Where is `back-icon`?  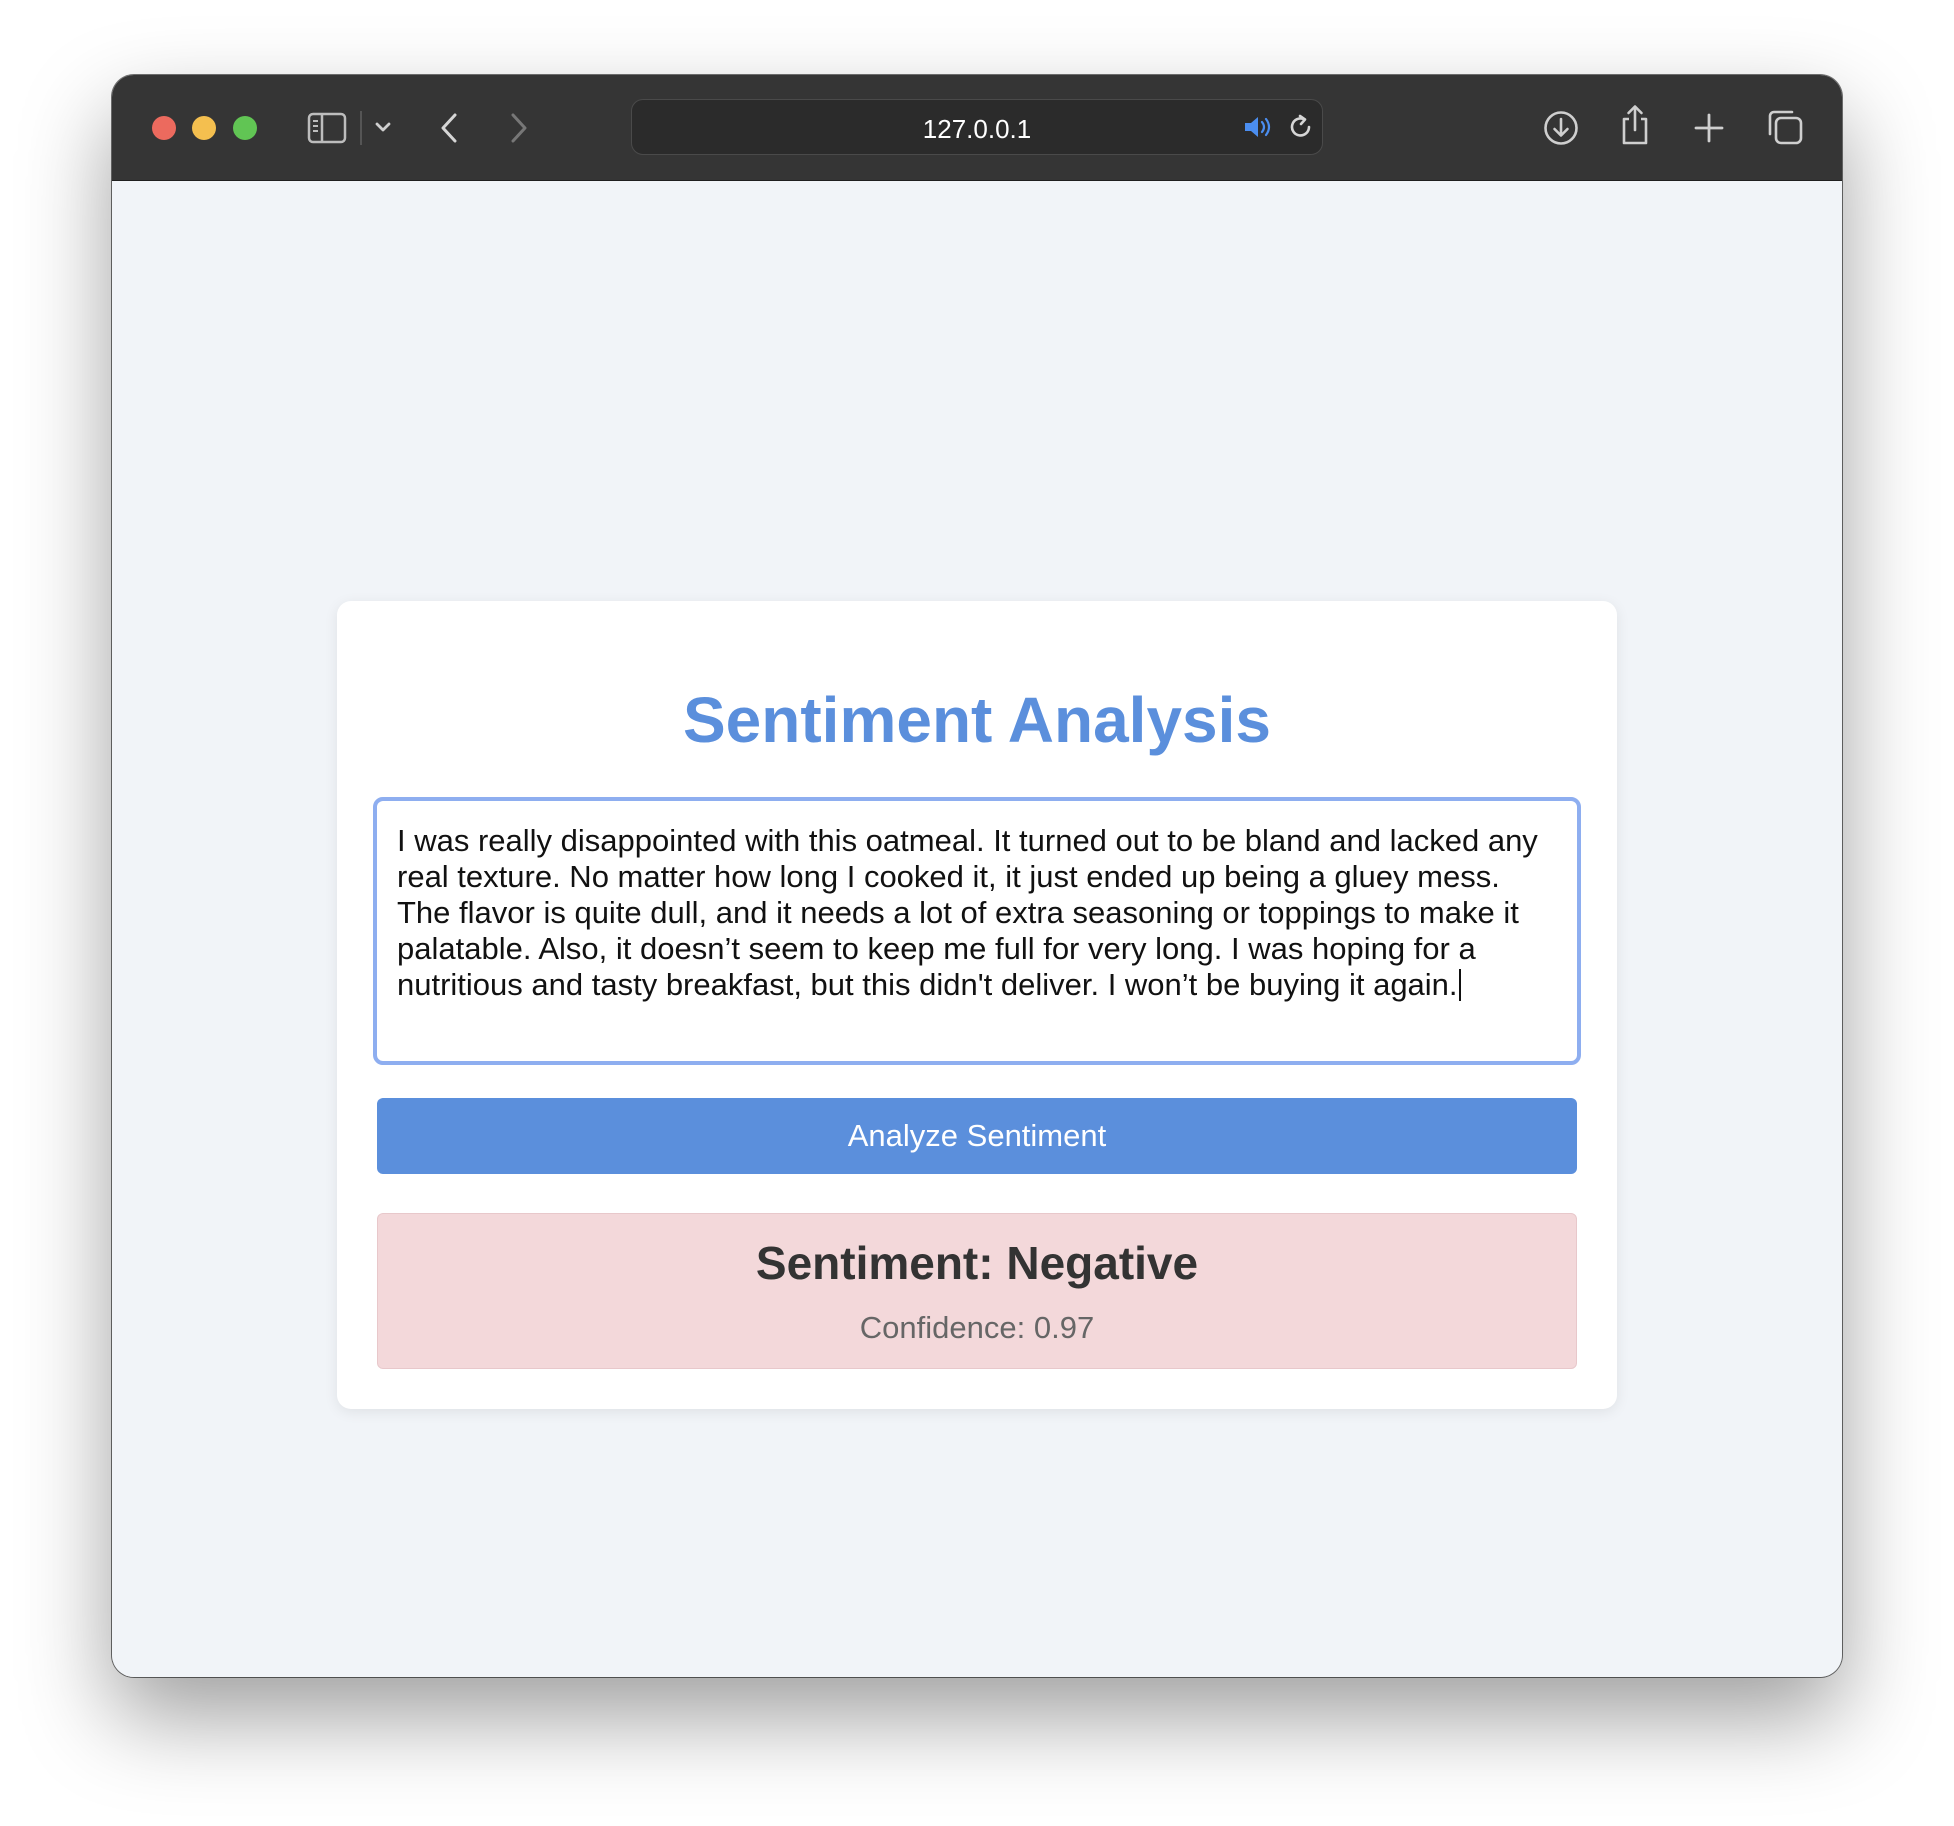 back-icon is located at coordinates (449, 128).